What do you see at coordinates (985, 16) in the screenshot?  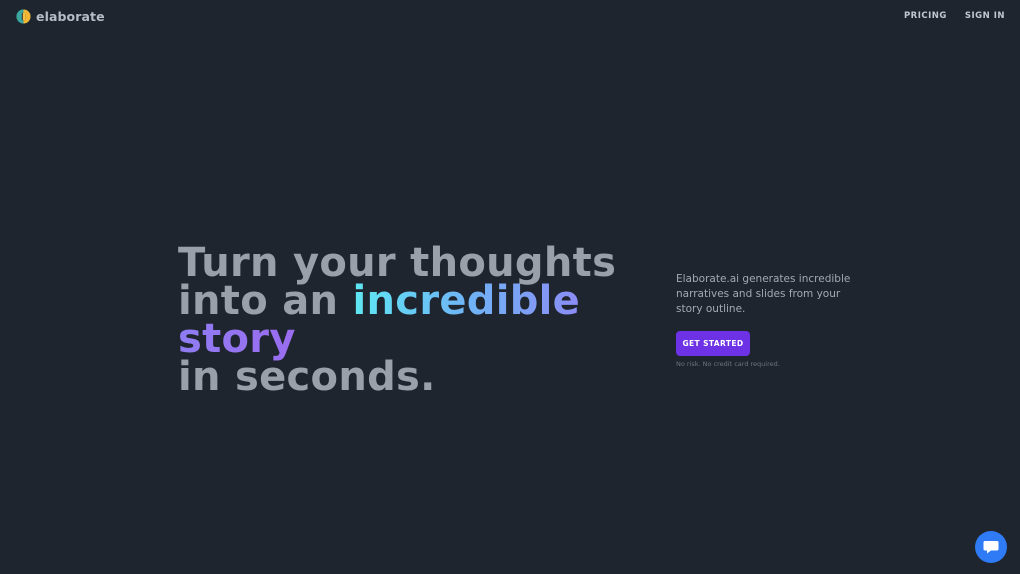 I see `nav-sign-in-link: SIGN IN` at bounding box center [985, 16].